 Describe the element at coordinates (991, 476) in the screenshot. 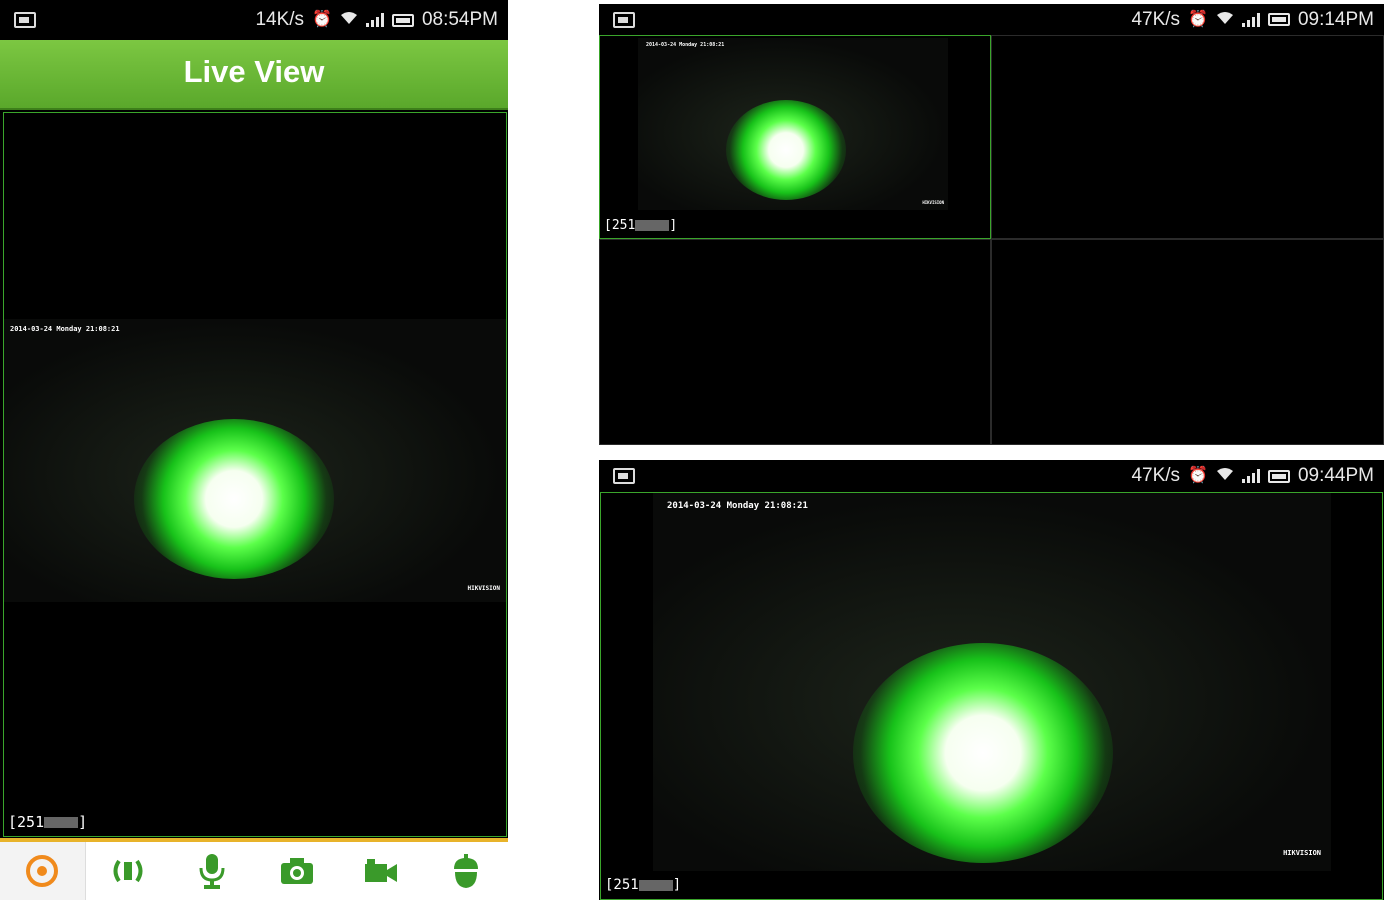

I see `status-bar: 47K/s ⏰ 09:44PM` at that location.